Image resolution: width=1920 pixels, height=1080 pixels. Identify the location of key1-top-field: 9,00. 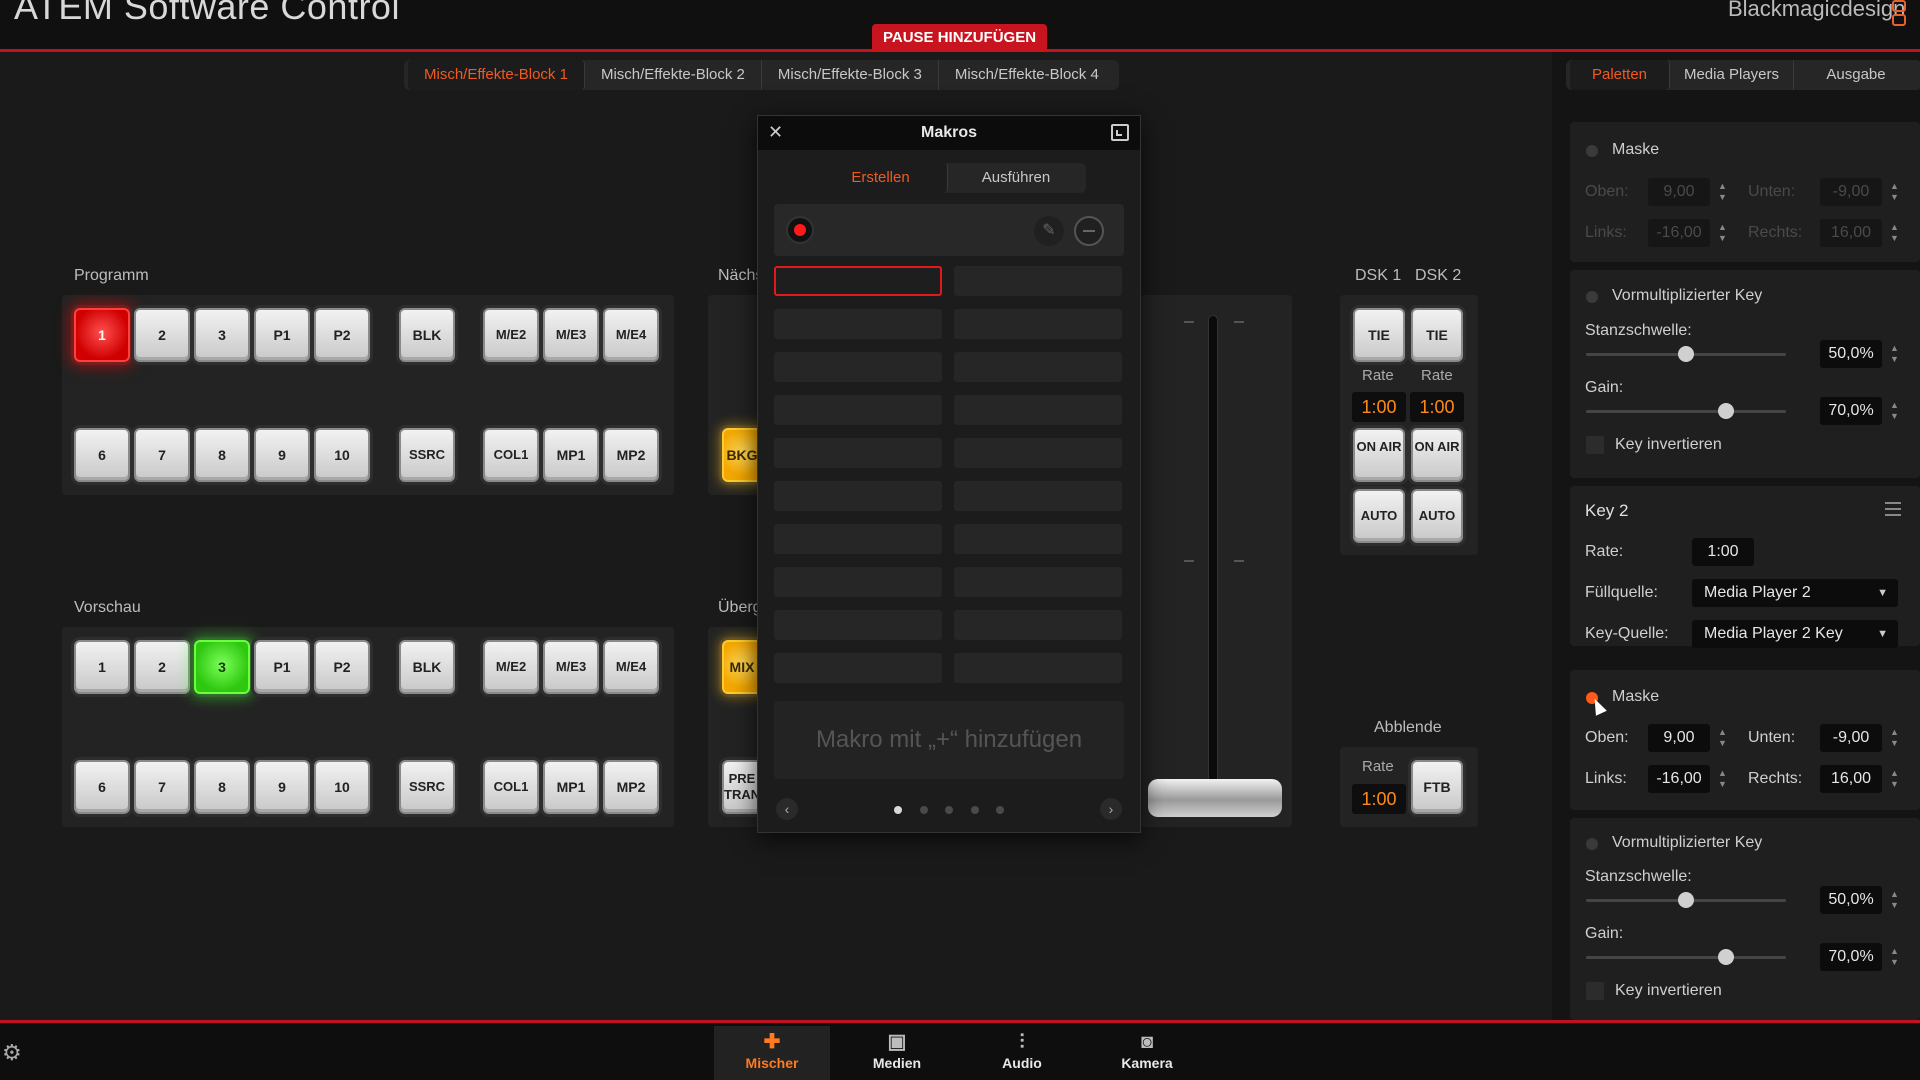
(1679, 192).